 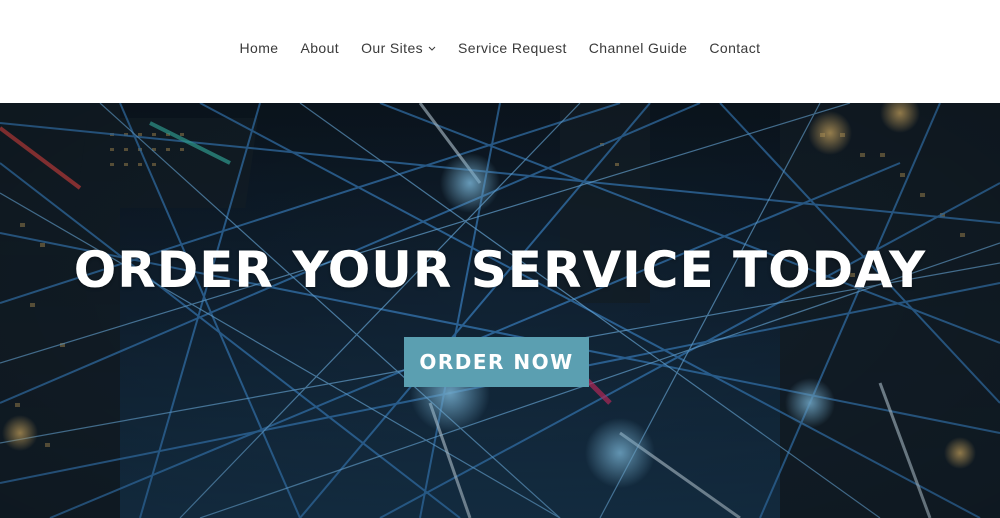 I want to click on nav-item-channel-guide: Channel Guide, so click(x=638, y=48).